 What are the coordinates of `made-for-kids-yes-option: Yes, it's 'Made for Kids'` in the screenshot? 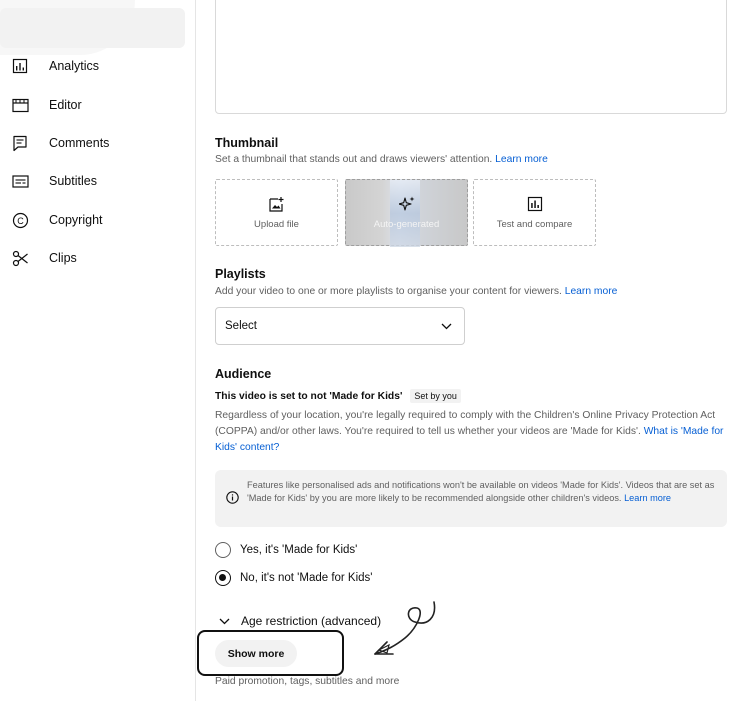 It's located at (286, 550).